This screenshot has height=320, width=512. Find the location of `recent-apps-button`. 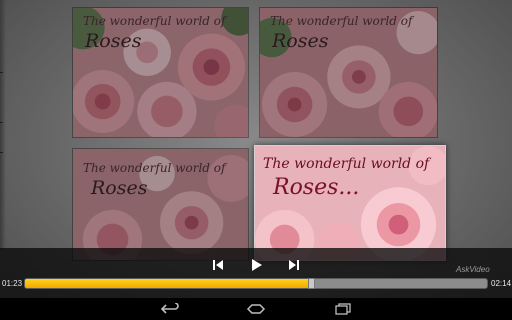

recent-apps-button is located at coordinates (343, 309).